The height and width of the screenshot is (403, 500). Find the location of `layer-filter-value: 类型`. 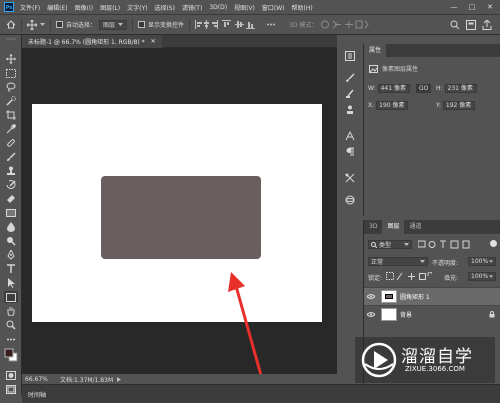

layer-filter-value: 类型 is located at coordinates (385, 245).